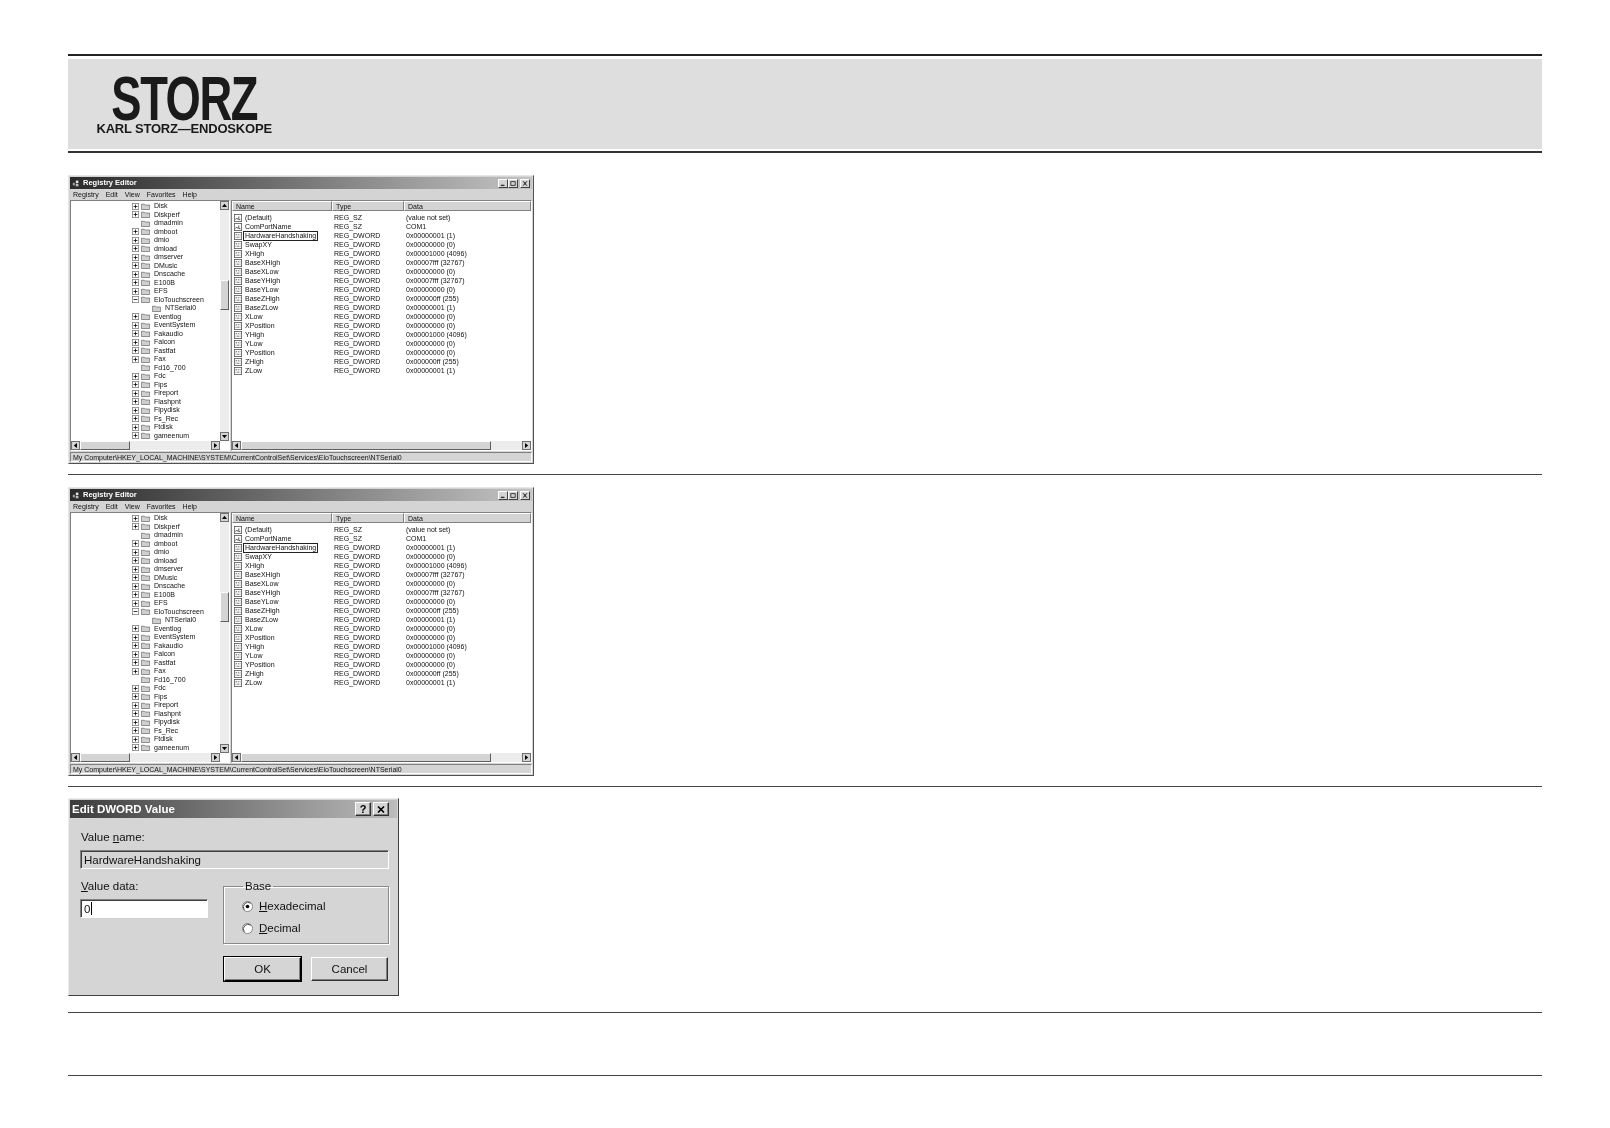 The image size is (1610, 1128). What do you see at coordinates (184, 129) in the screenshot?
I see `logo-tagline: KARL STORZ—ENDOSKOPE` at bounding box center [184, 129].